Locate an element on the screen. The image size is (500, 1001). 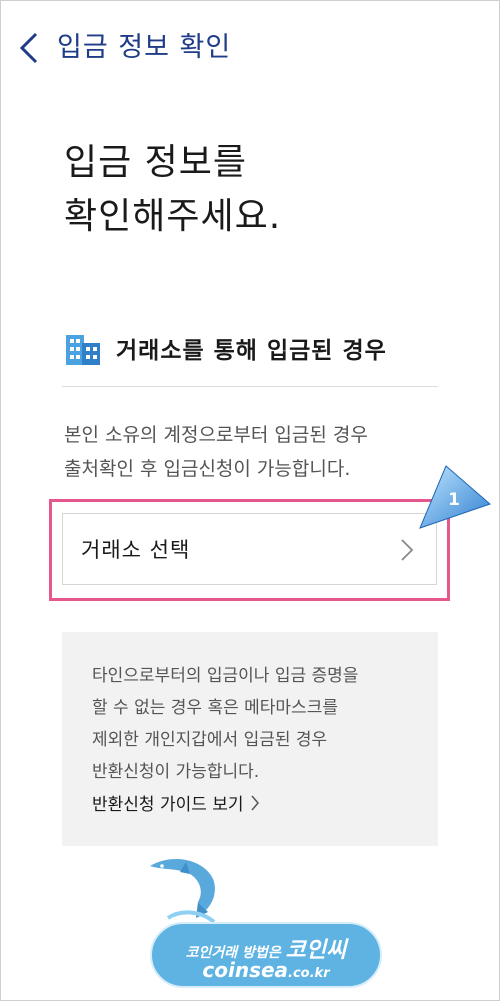
refund-guide-link: 반환신청 가이드 보기 is located at coordinates (176, 802).